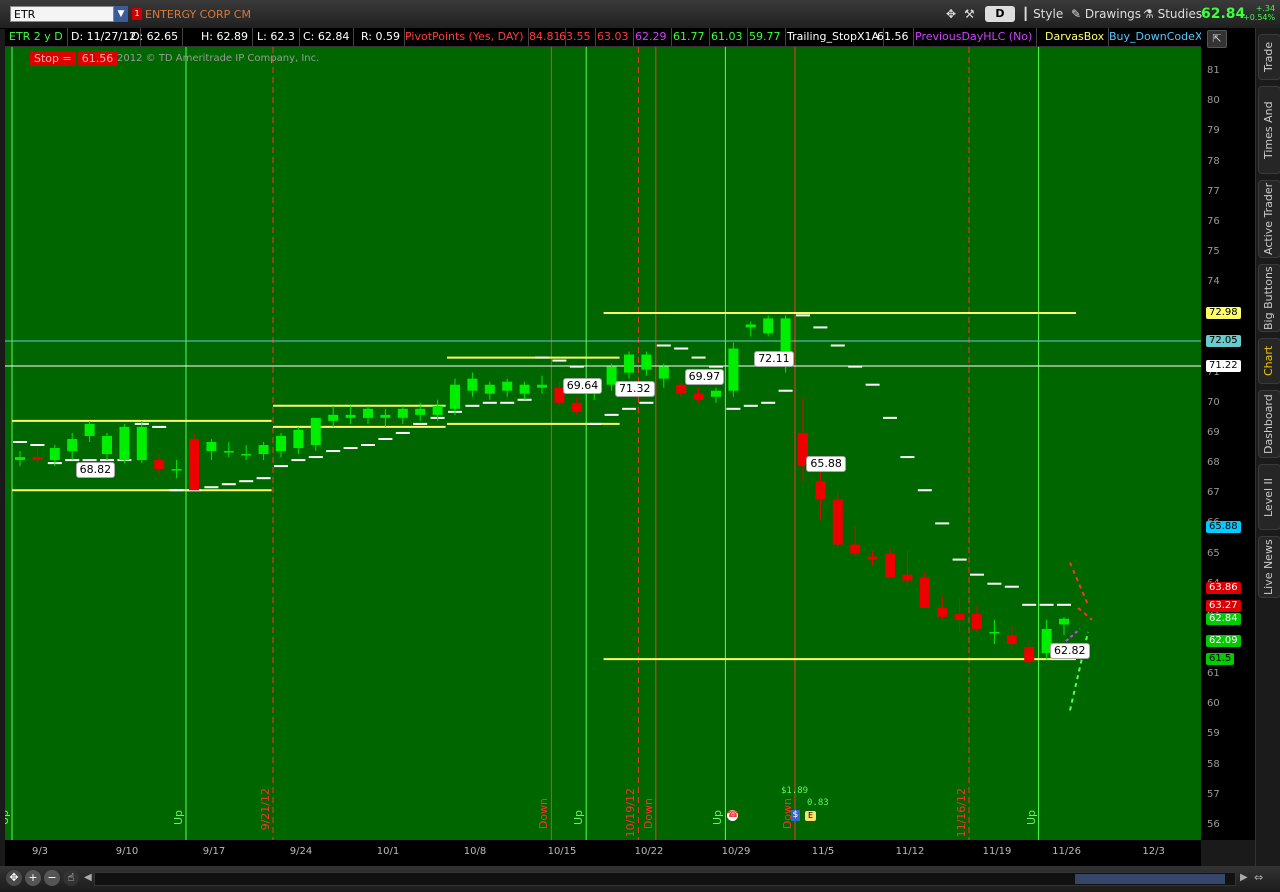  What do you see at coordinates (1269, 497) in the screenshot?
I see `right-tab-level-ii: Level II` at bounding box center [1269, 497].